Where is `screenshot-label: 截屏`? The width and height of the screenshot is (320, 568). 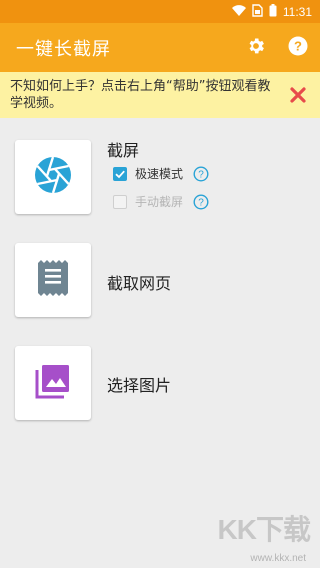
screenshot-label: 截屏 is located at coordinates (123, 150).